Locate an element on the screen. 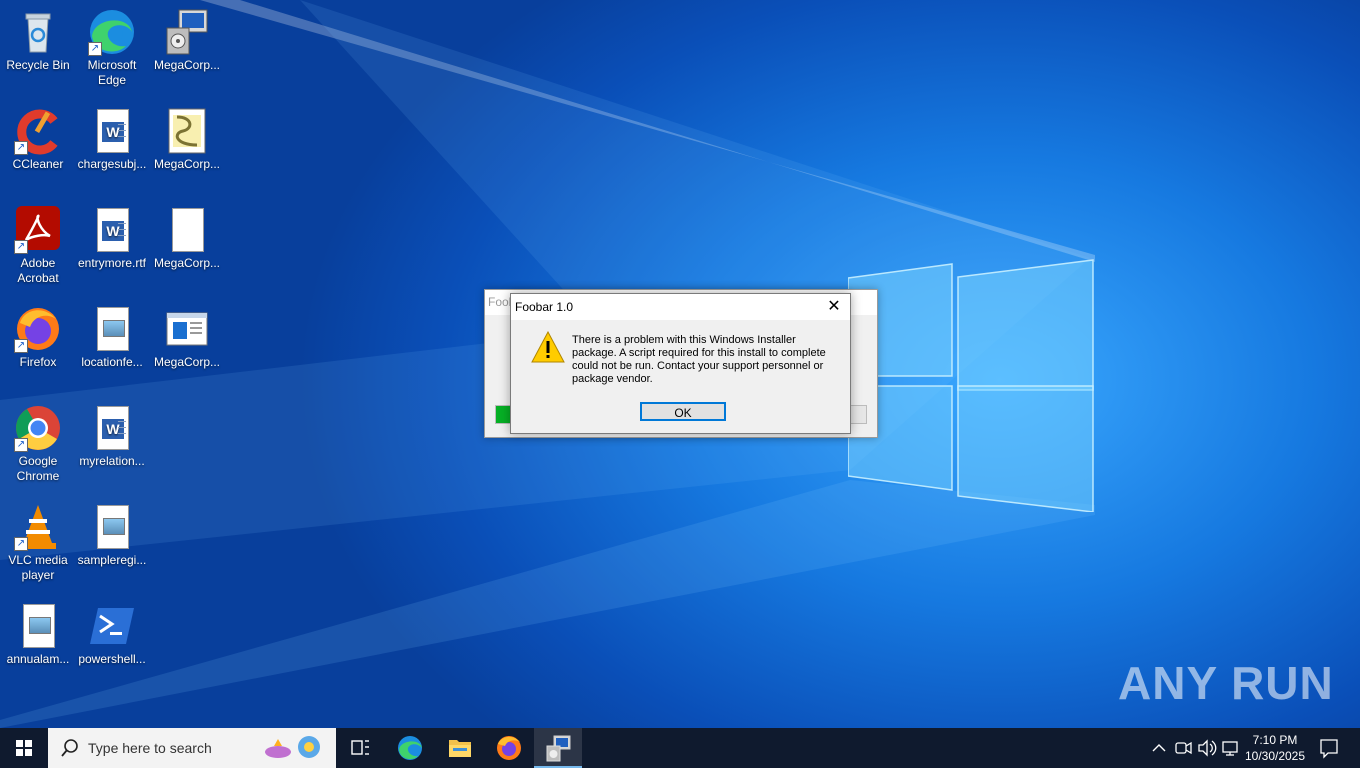 Image resolution: width=1360 pixels, height=773 pixels. desktop-icon-microsoft-edge: ↗ Microsoft Edge is located at coordinates (112, 48).